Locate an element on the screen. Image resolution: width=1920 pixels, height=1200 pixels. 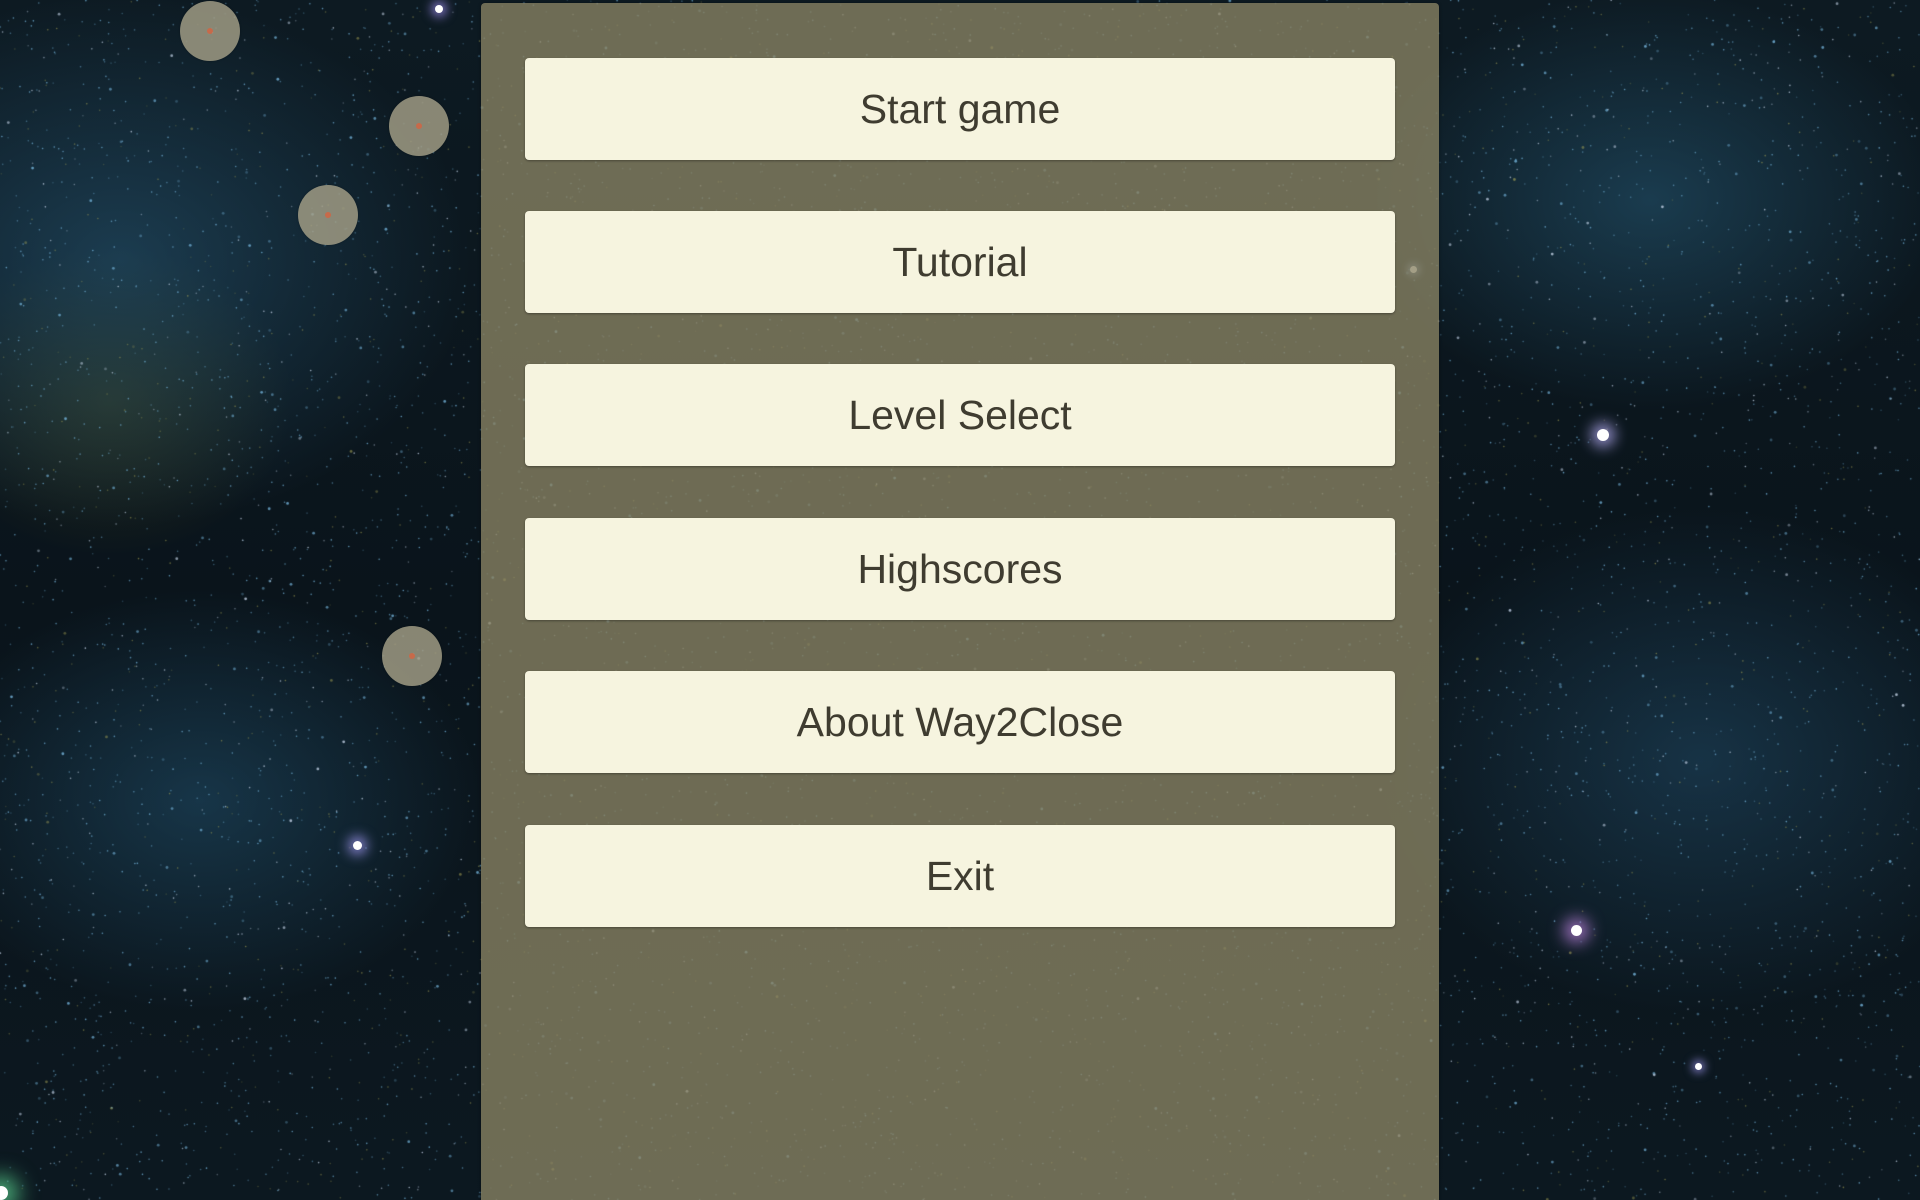
start-game-button: Start game is located at coordinates (960, 109).